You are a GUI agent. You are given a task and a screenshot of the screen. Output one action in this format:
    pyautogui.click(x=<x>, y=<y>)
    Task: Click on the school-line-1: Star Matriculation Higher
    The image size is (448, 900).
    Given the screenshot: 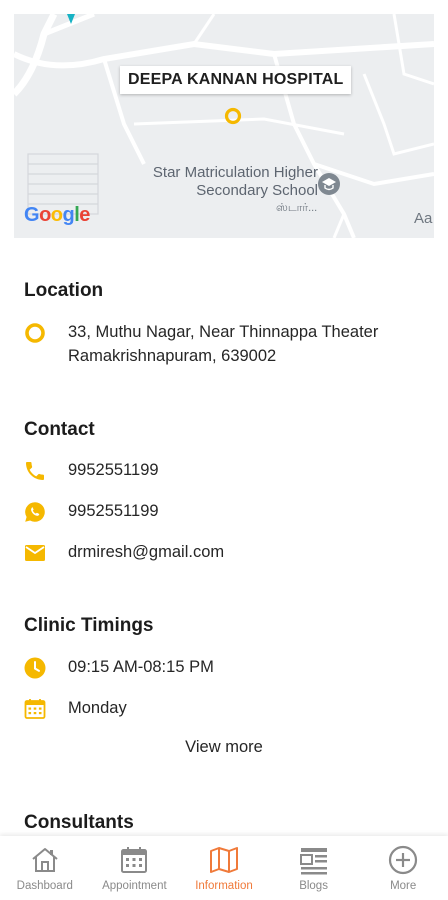 What is the action you would take?
    pyautogui.click(x=235, y=172)
    